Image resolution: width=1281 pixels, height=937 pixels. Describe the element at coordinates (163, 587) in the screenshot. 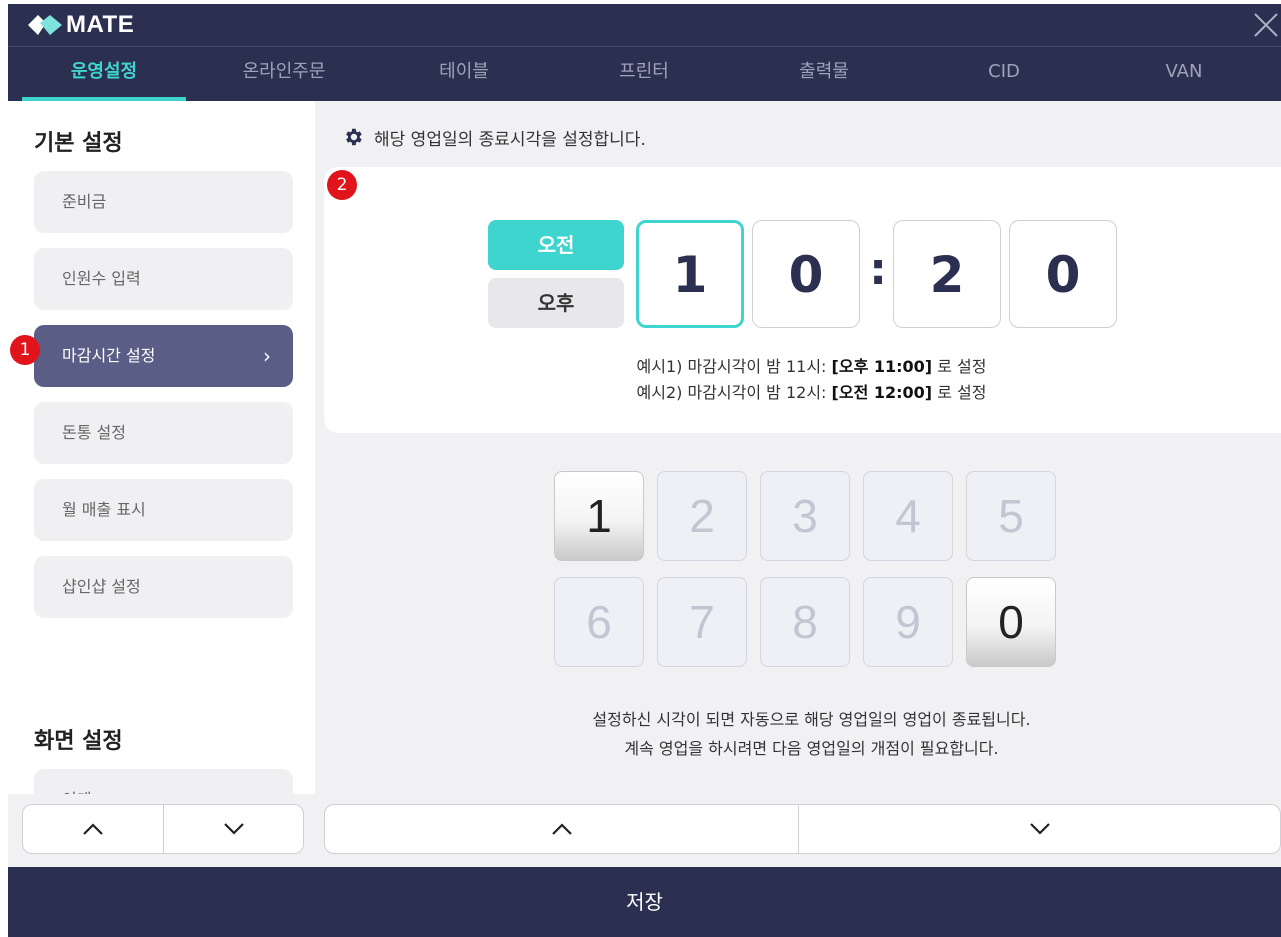

I see `sidebar-item-shop-in-shop: 샵인샵 설정` at that location.